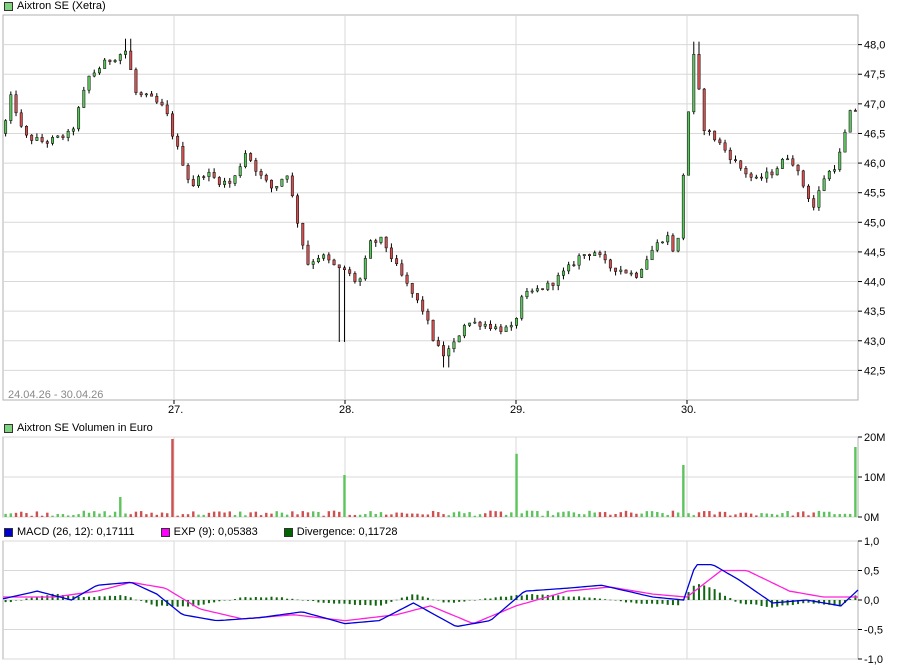 The height and width of the screenshot is (670, 900). What do you see at coordinates (688, 410) in the screenshot?
I see `price-xtick-label: 30.` at bounding box center [688, 410].